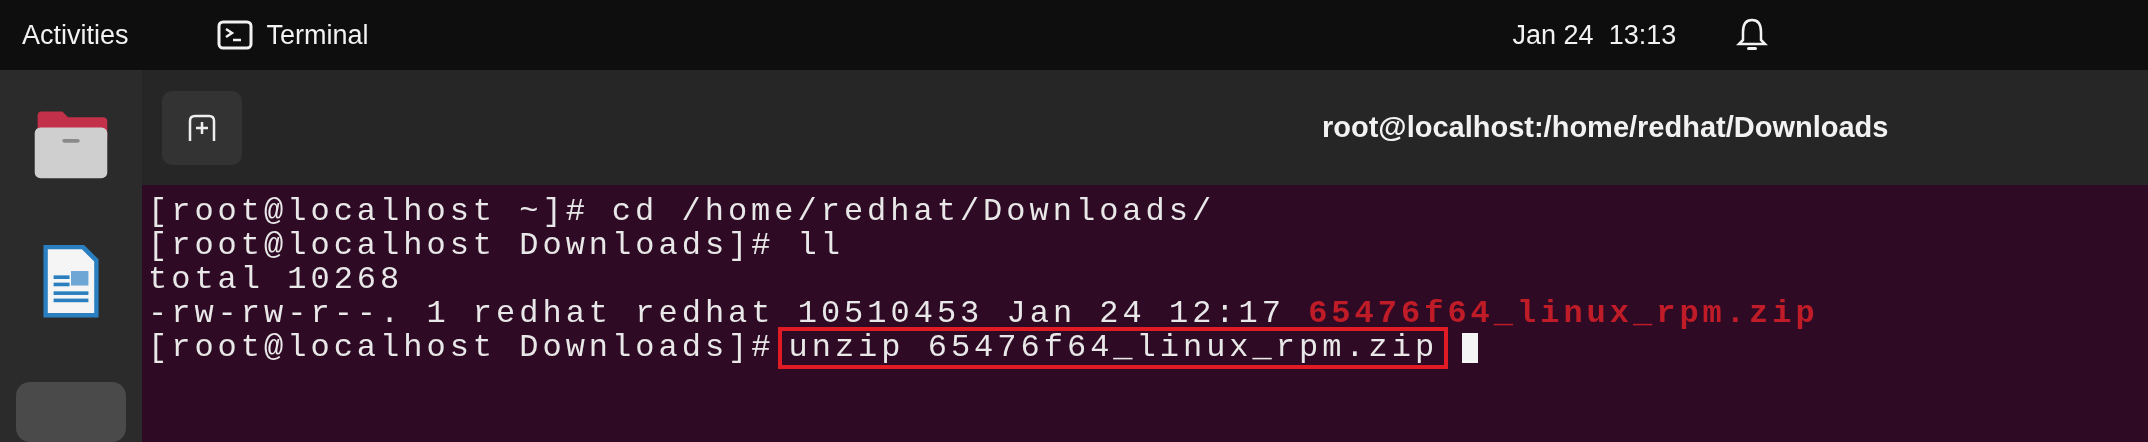 Image resolution: width=2148 pixels, height=442 pixels. Describe the element at coordinates (913, 212) in the screenshot. I see `command-text: cd /home/redhat/Downloads/` at that location.